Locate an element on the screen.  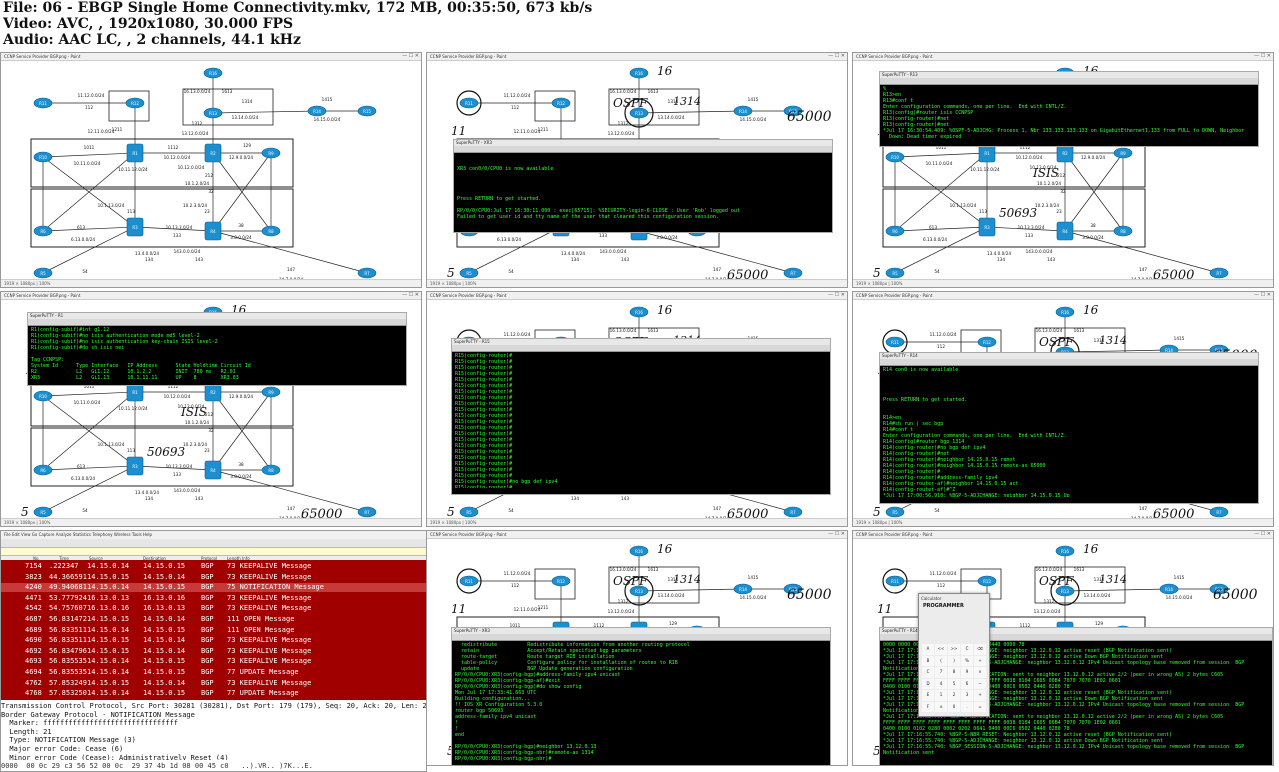
calculator-keypad: A << >> C ⌫ B()% ÷ C 7 8 9 × D 4 5 6− E 1 2 3 + F ±0. = is located at coordinates (954, 678).